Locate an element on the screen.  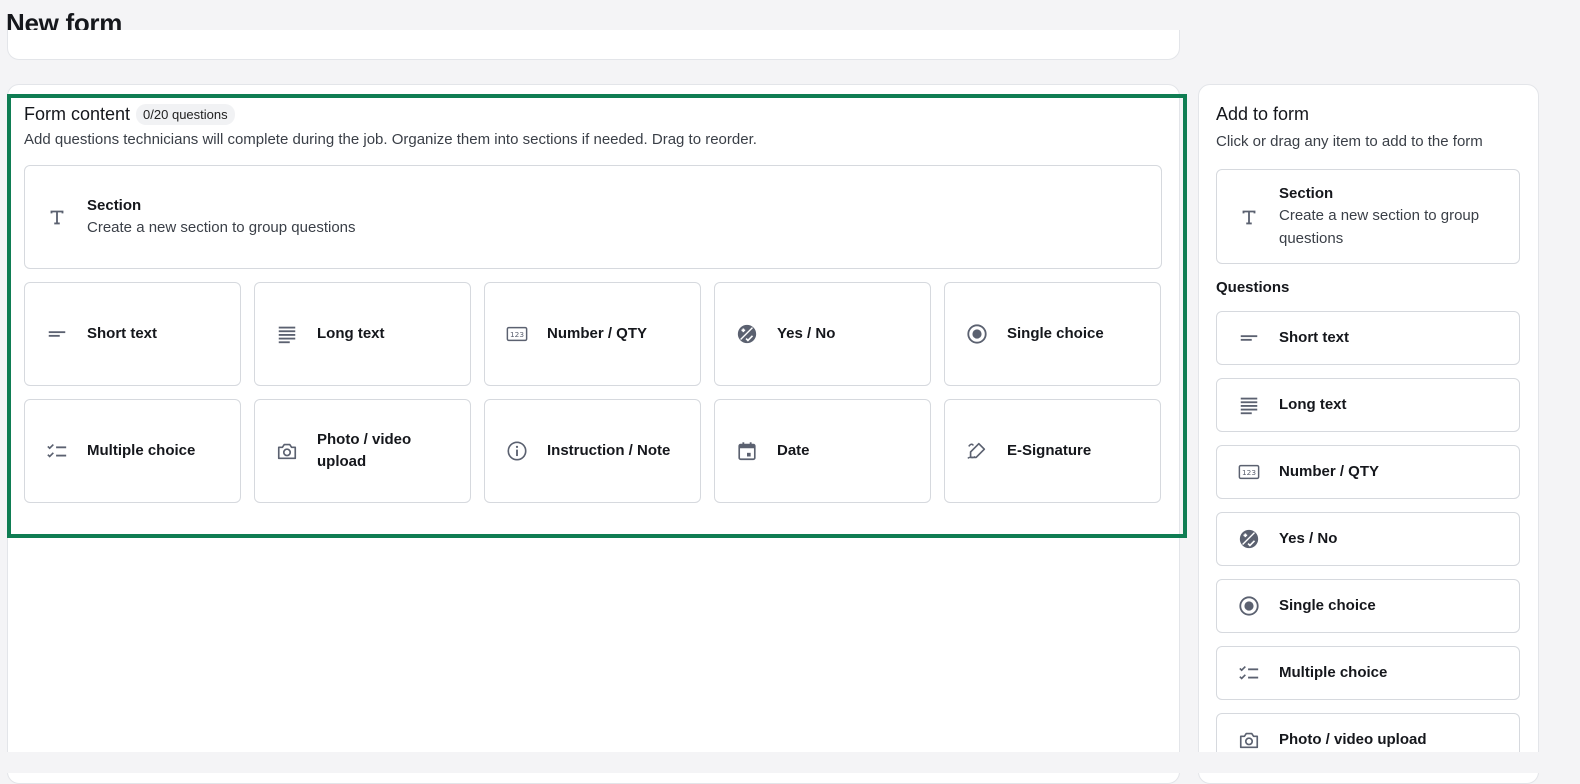
sidebar-item-label: Number / QTY is located at coordinates (1329, 471).